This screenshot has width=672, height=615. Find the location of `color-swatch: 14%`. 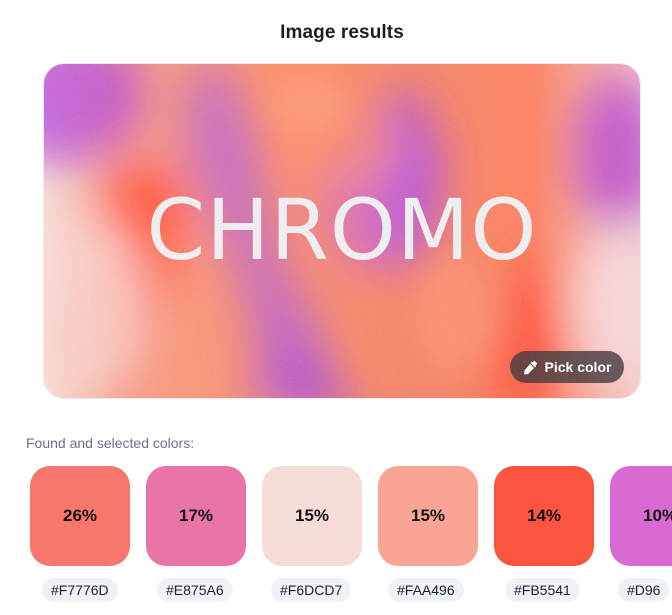

color-swatch: 14% is located at coordinates (544, 516).